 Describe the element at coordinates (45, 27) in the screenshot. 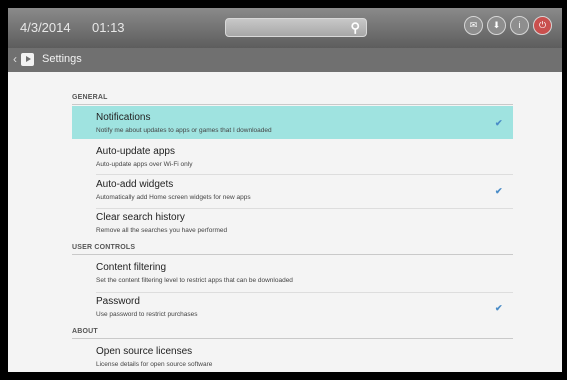

I see `date-label: 4/3/2014` at that location.